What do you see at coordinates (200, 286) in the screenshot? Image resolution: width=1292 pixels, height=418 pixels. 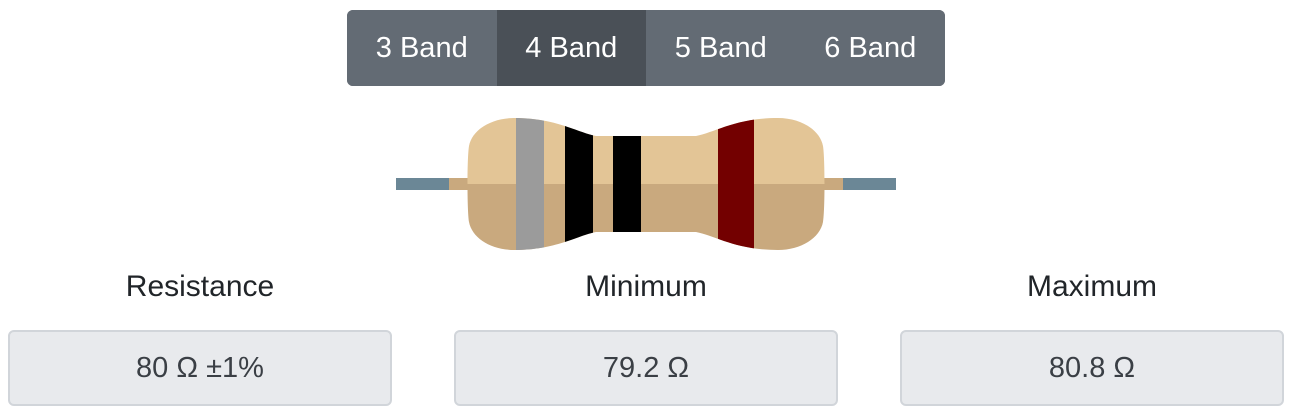 I see `resistance-label: Resistance` at bounding box center [200, 286].